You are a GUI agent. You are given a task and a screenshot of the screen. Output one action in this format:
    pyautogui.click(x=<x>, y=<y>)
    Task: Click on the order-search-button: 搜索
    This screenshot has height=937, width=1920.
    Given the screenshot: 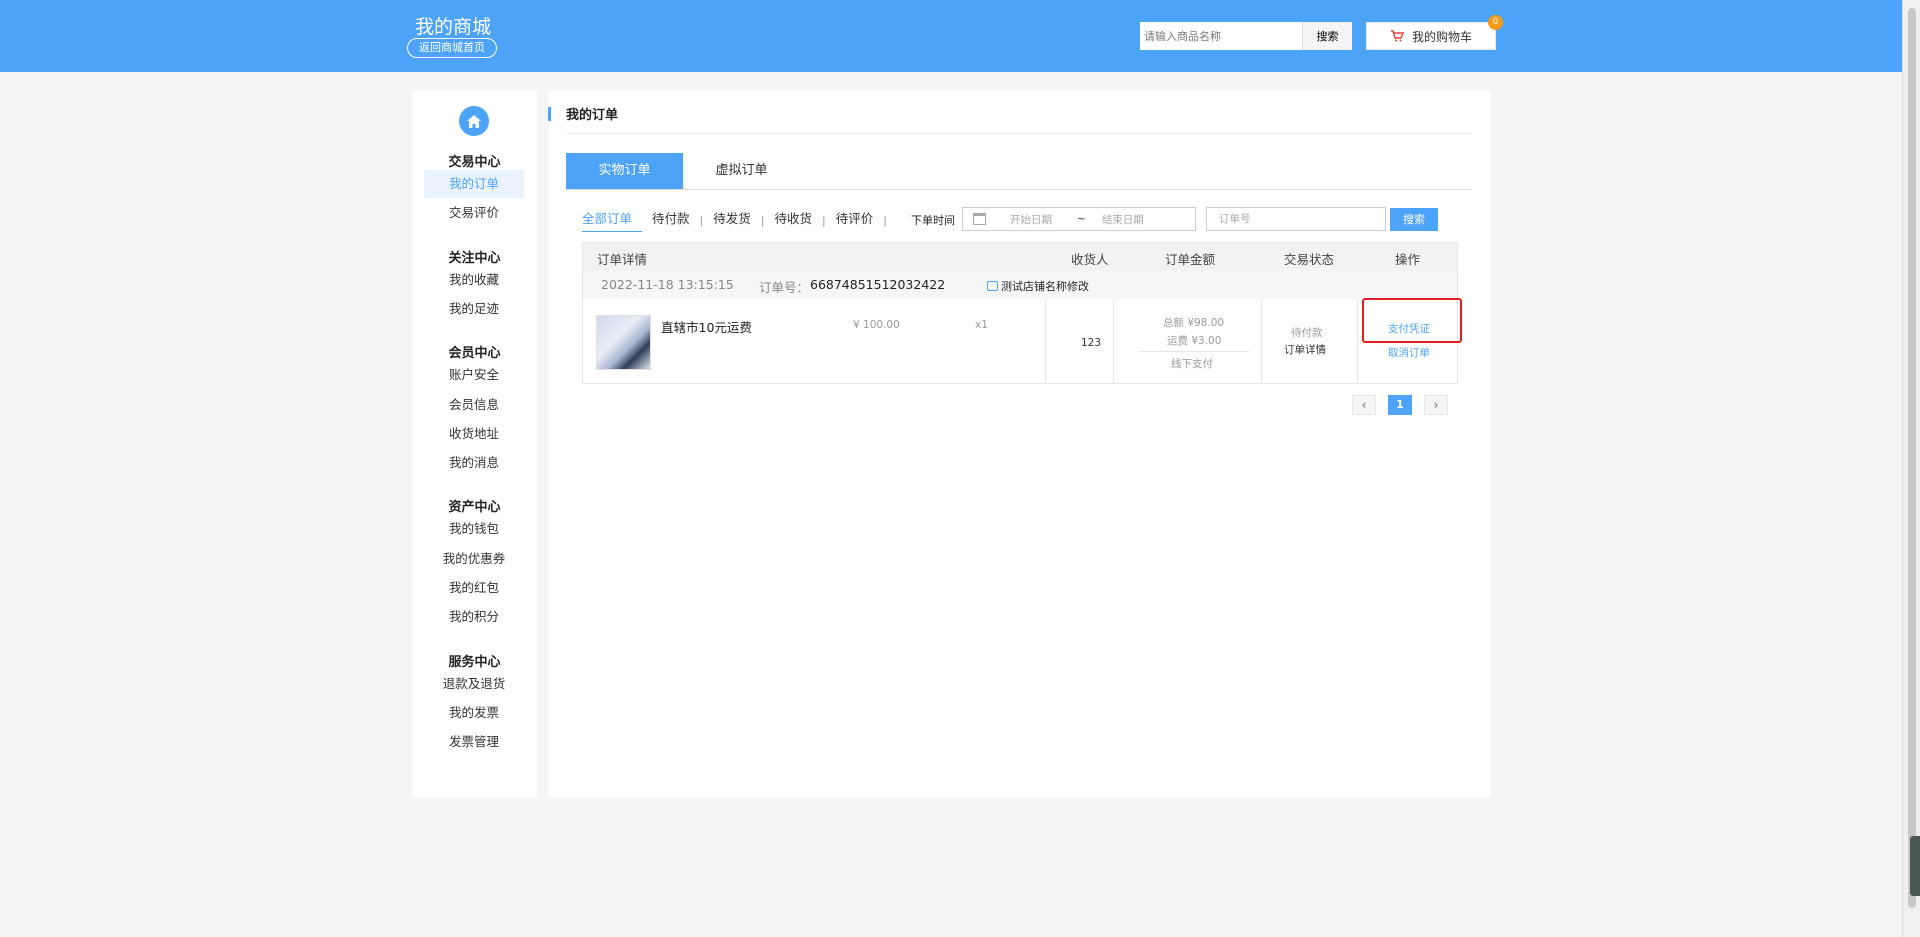 What is the action you would take?
    pyautogui.click(x=1414, y=219)
    